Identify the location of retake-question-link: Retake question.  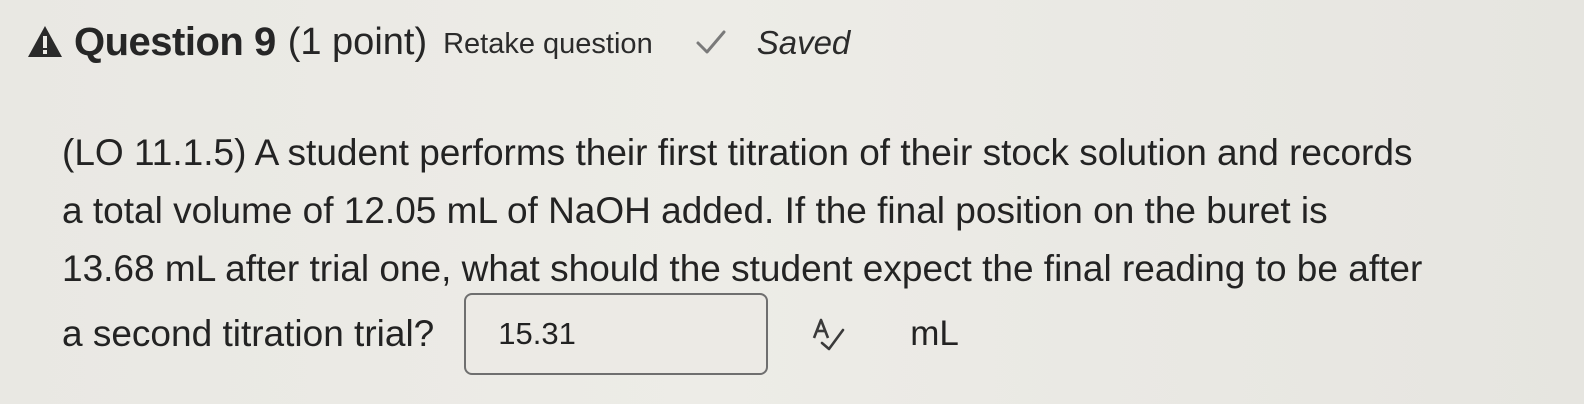
(548, 42).